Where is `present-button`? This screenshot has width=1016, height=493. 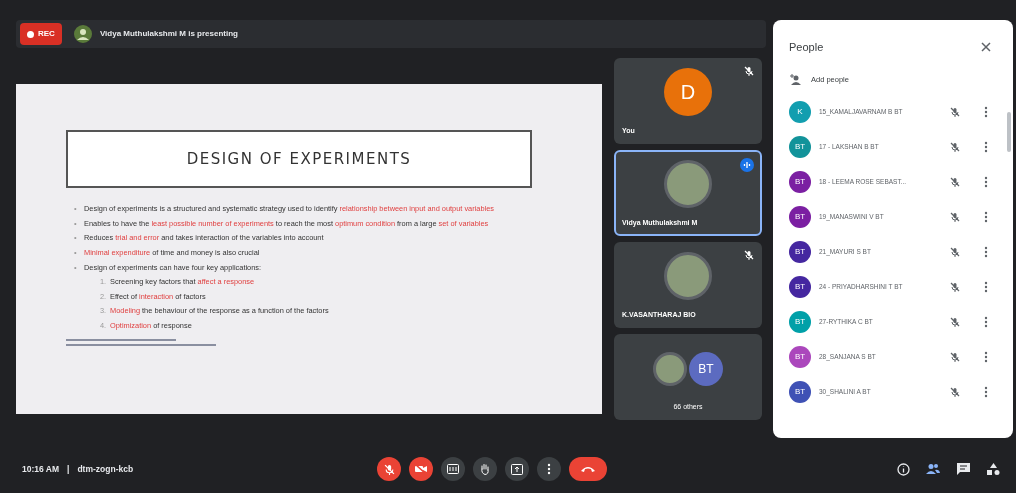 present-button is located at coordinates (517, 469).